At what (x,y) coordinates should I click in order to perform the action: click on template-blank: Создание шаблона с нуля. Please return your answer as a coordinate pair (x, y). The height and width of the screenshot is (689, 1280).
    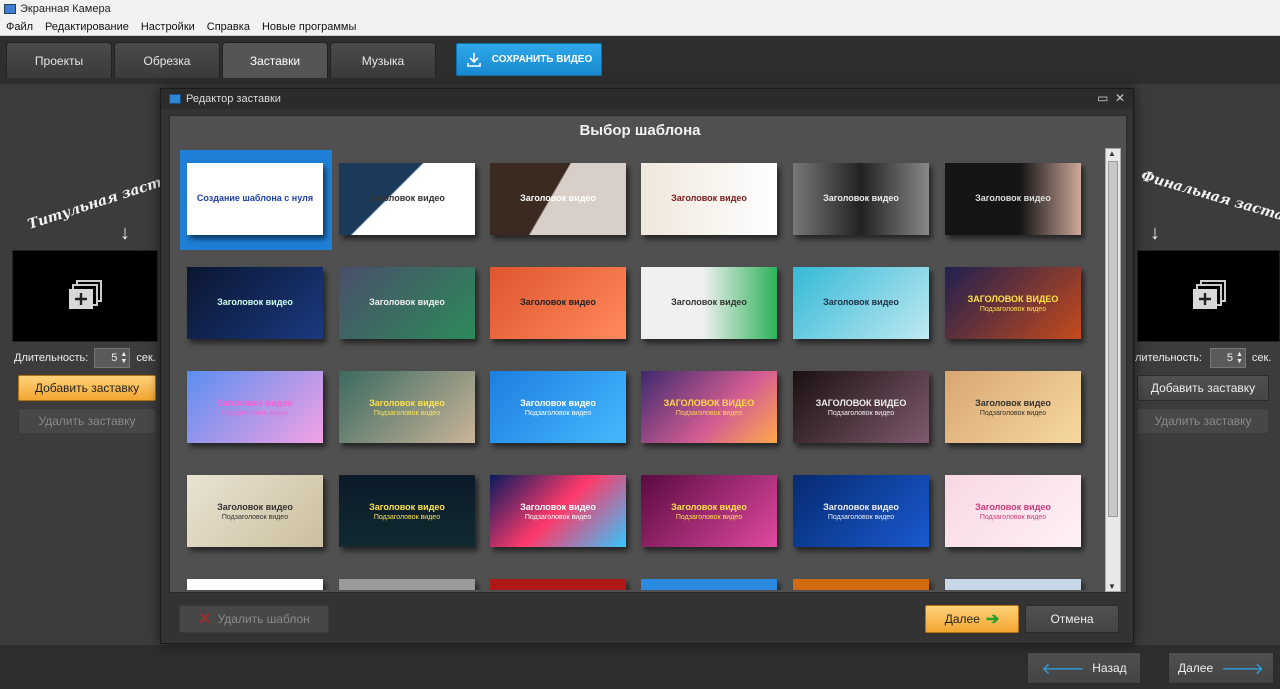
    Looking at the image, I should click on (255, 199).